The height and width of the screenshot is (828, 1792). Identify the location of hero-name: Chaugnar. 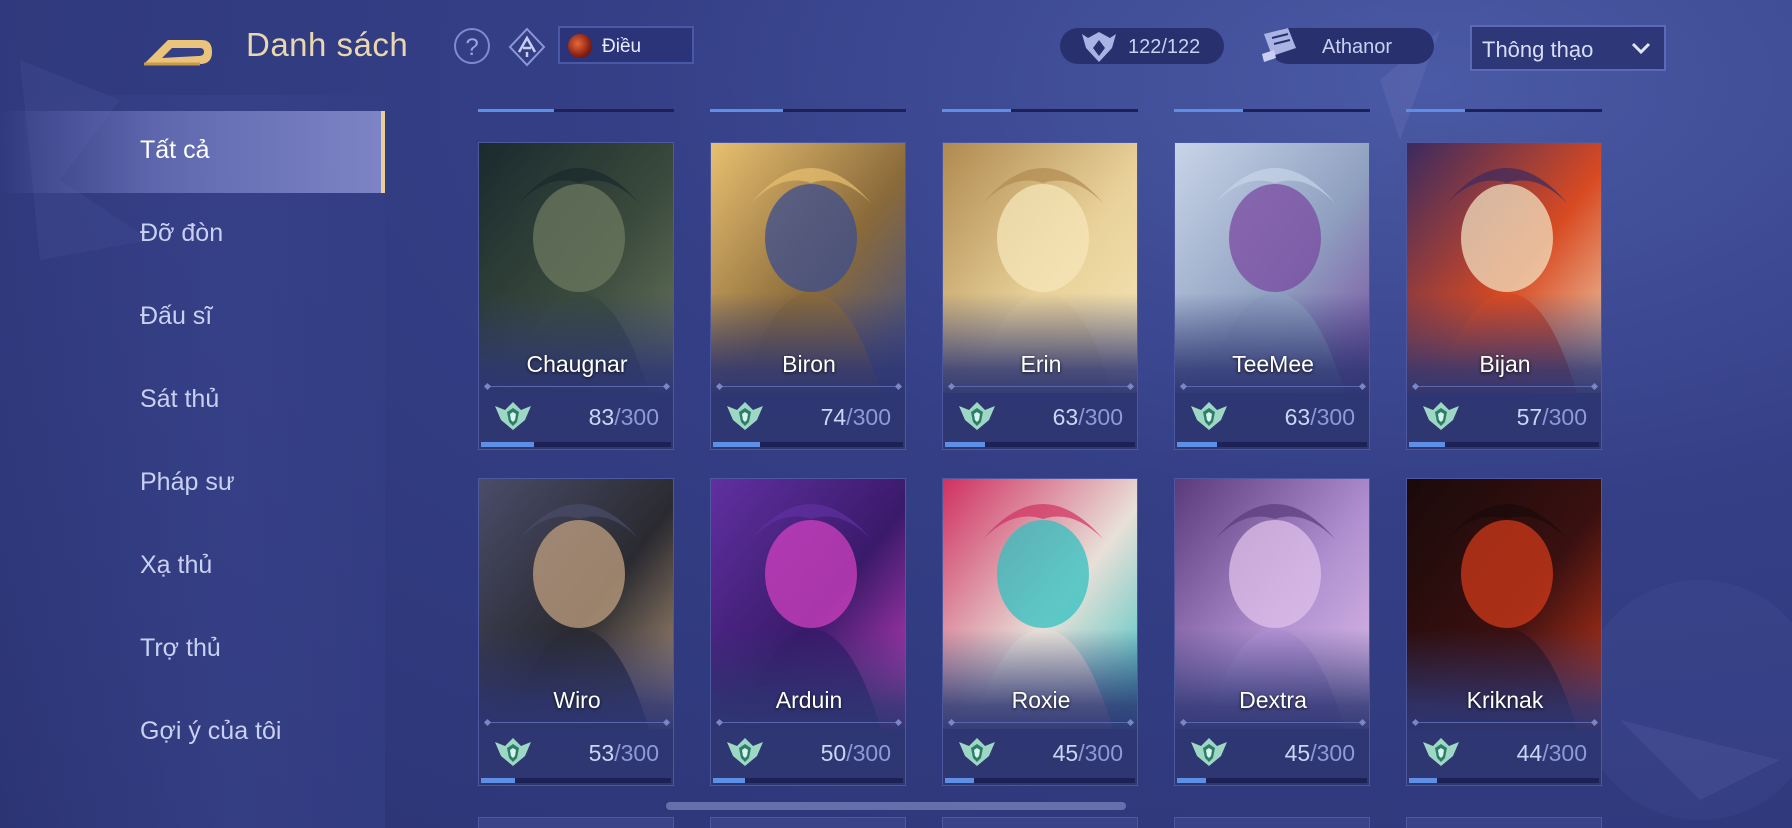
(577, 364).